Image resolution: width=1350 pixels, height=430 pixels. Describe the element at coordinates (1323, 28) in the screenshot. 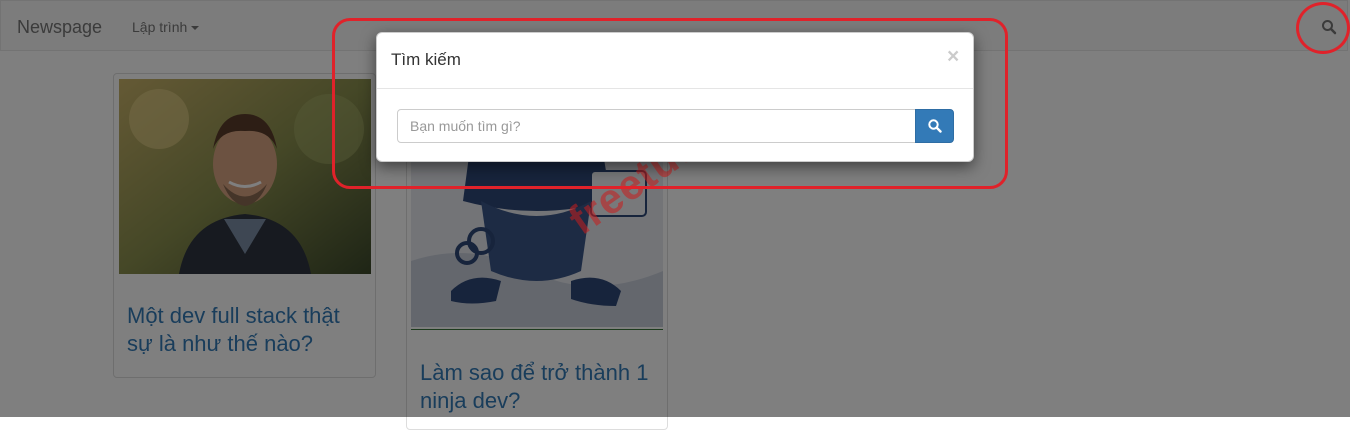

I see `highlight-annotation-search-icon` at that location.